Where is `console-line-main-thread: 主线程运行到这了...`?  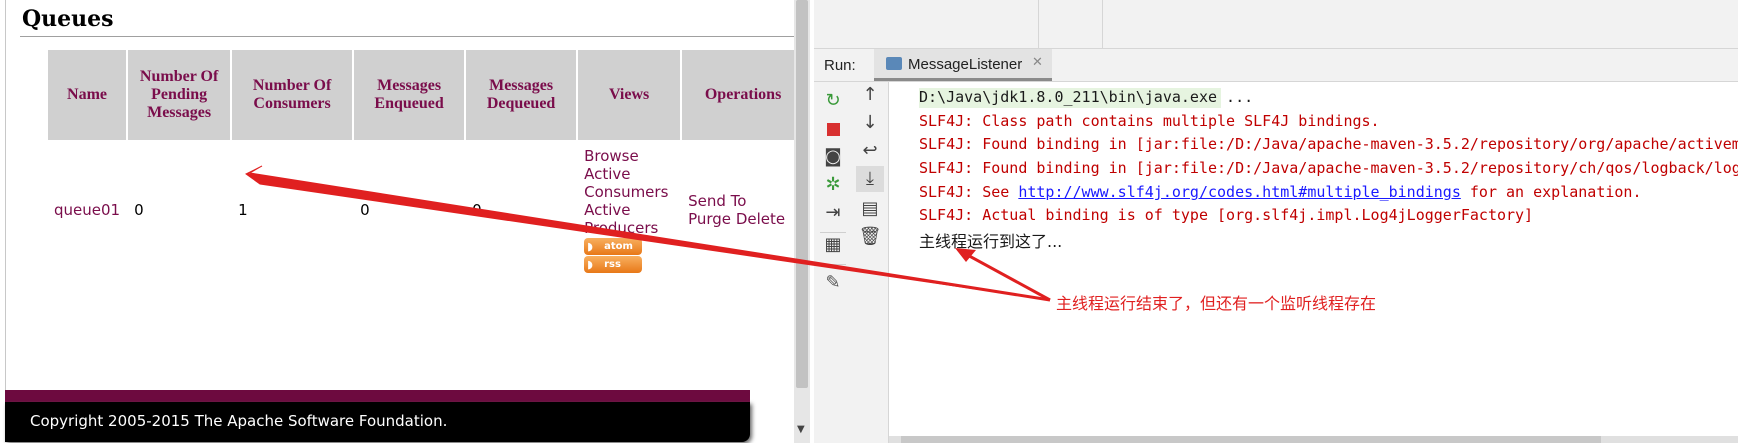
console-line-main-thread: 主线程运行到这了... is located at coordinates (991, 241).